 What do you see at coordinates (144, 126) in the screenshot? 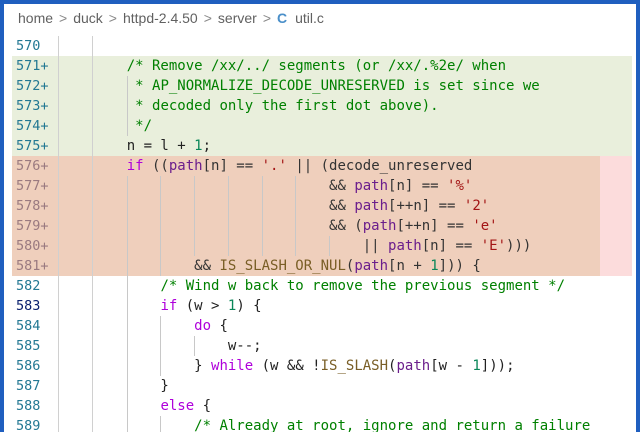
I see `code-token: */` at bounding box center [144, 126].